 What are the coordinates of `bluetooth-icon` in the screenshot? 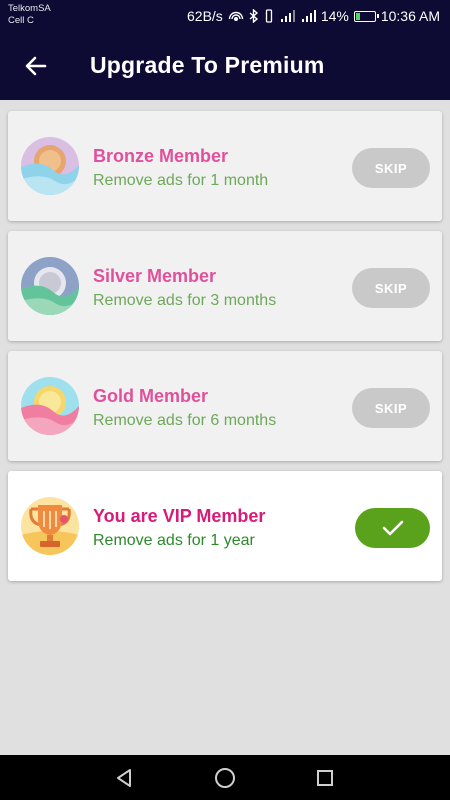 It's located at (254, 16).